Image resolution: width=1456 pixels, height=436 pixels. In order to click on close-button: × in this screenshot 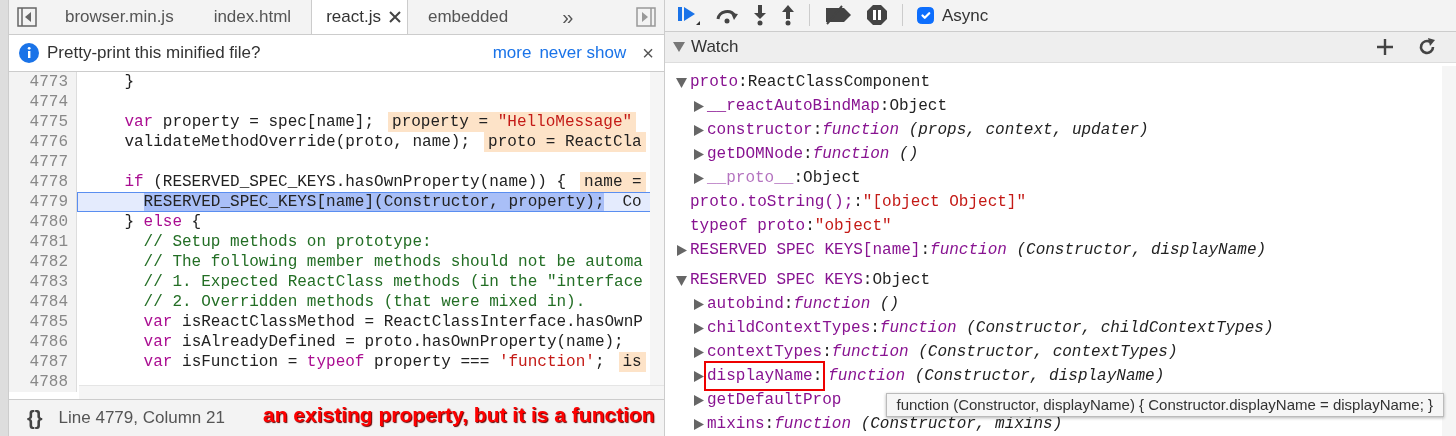, I will do `click(648, 53)`.